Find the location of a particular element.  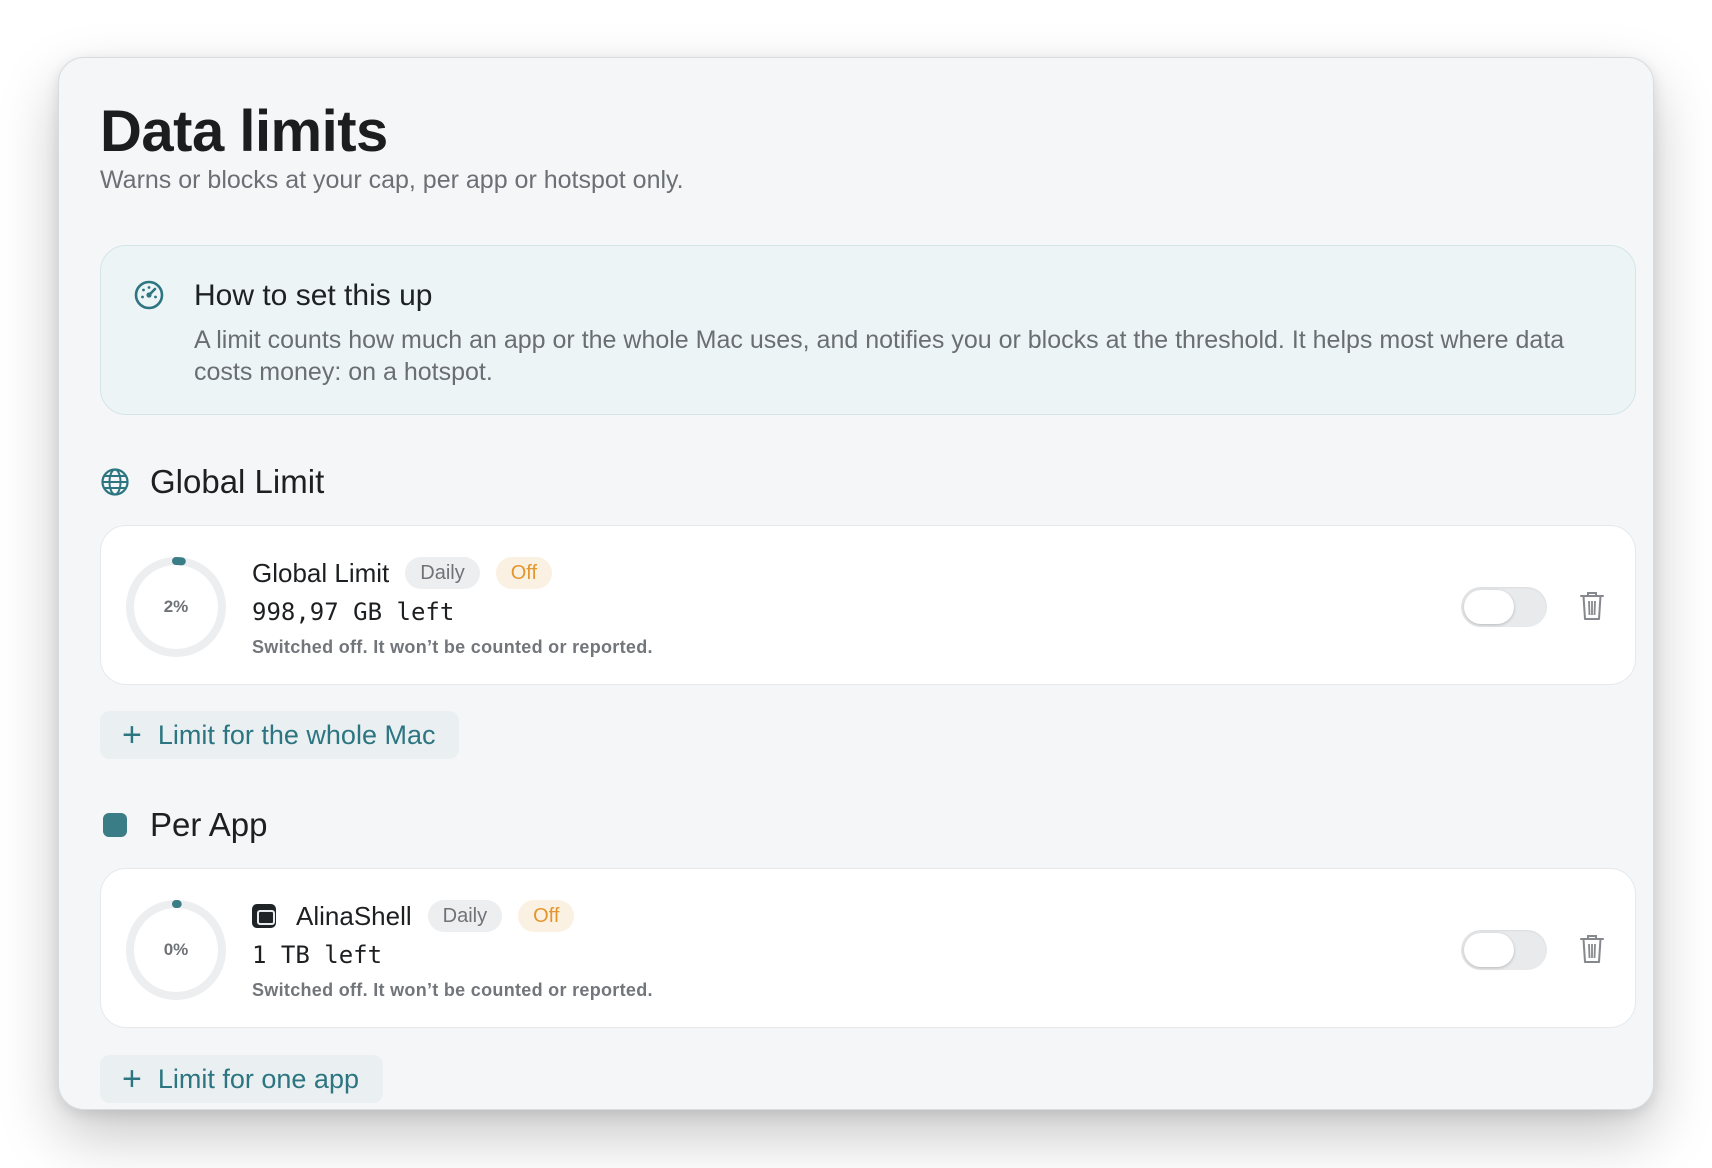

gauge-icon is located at coordinates (149, 295).